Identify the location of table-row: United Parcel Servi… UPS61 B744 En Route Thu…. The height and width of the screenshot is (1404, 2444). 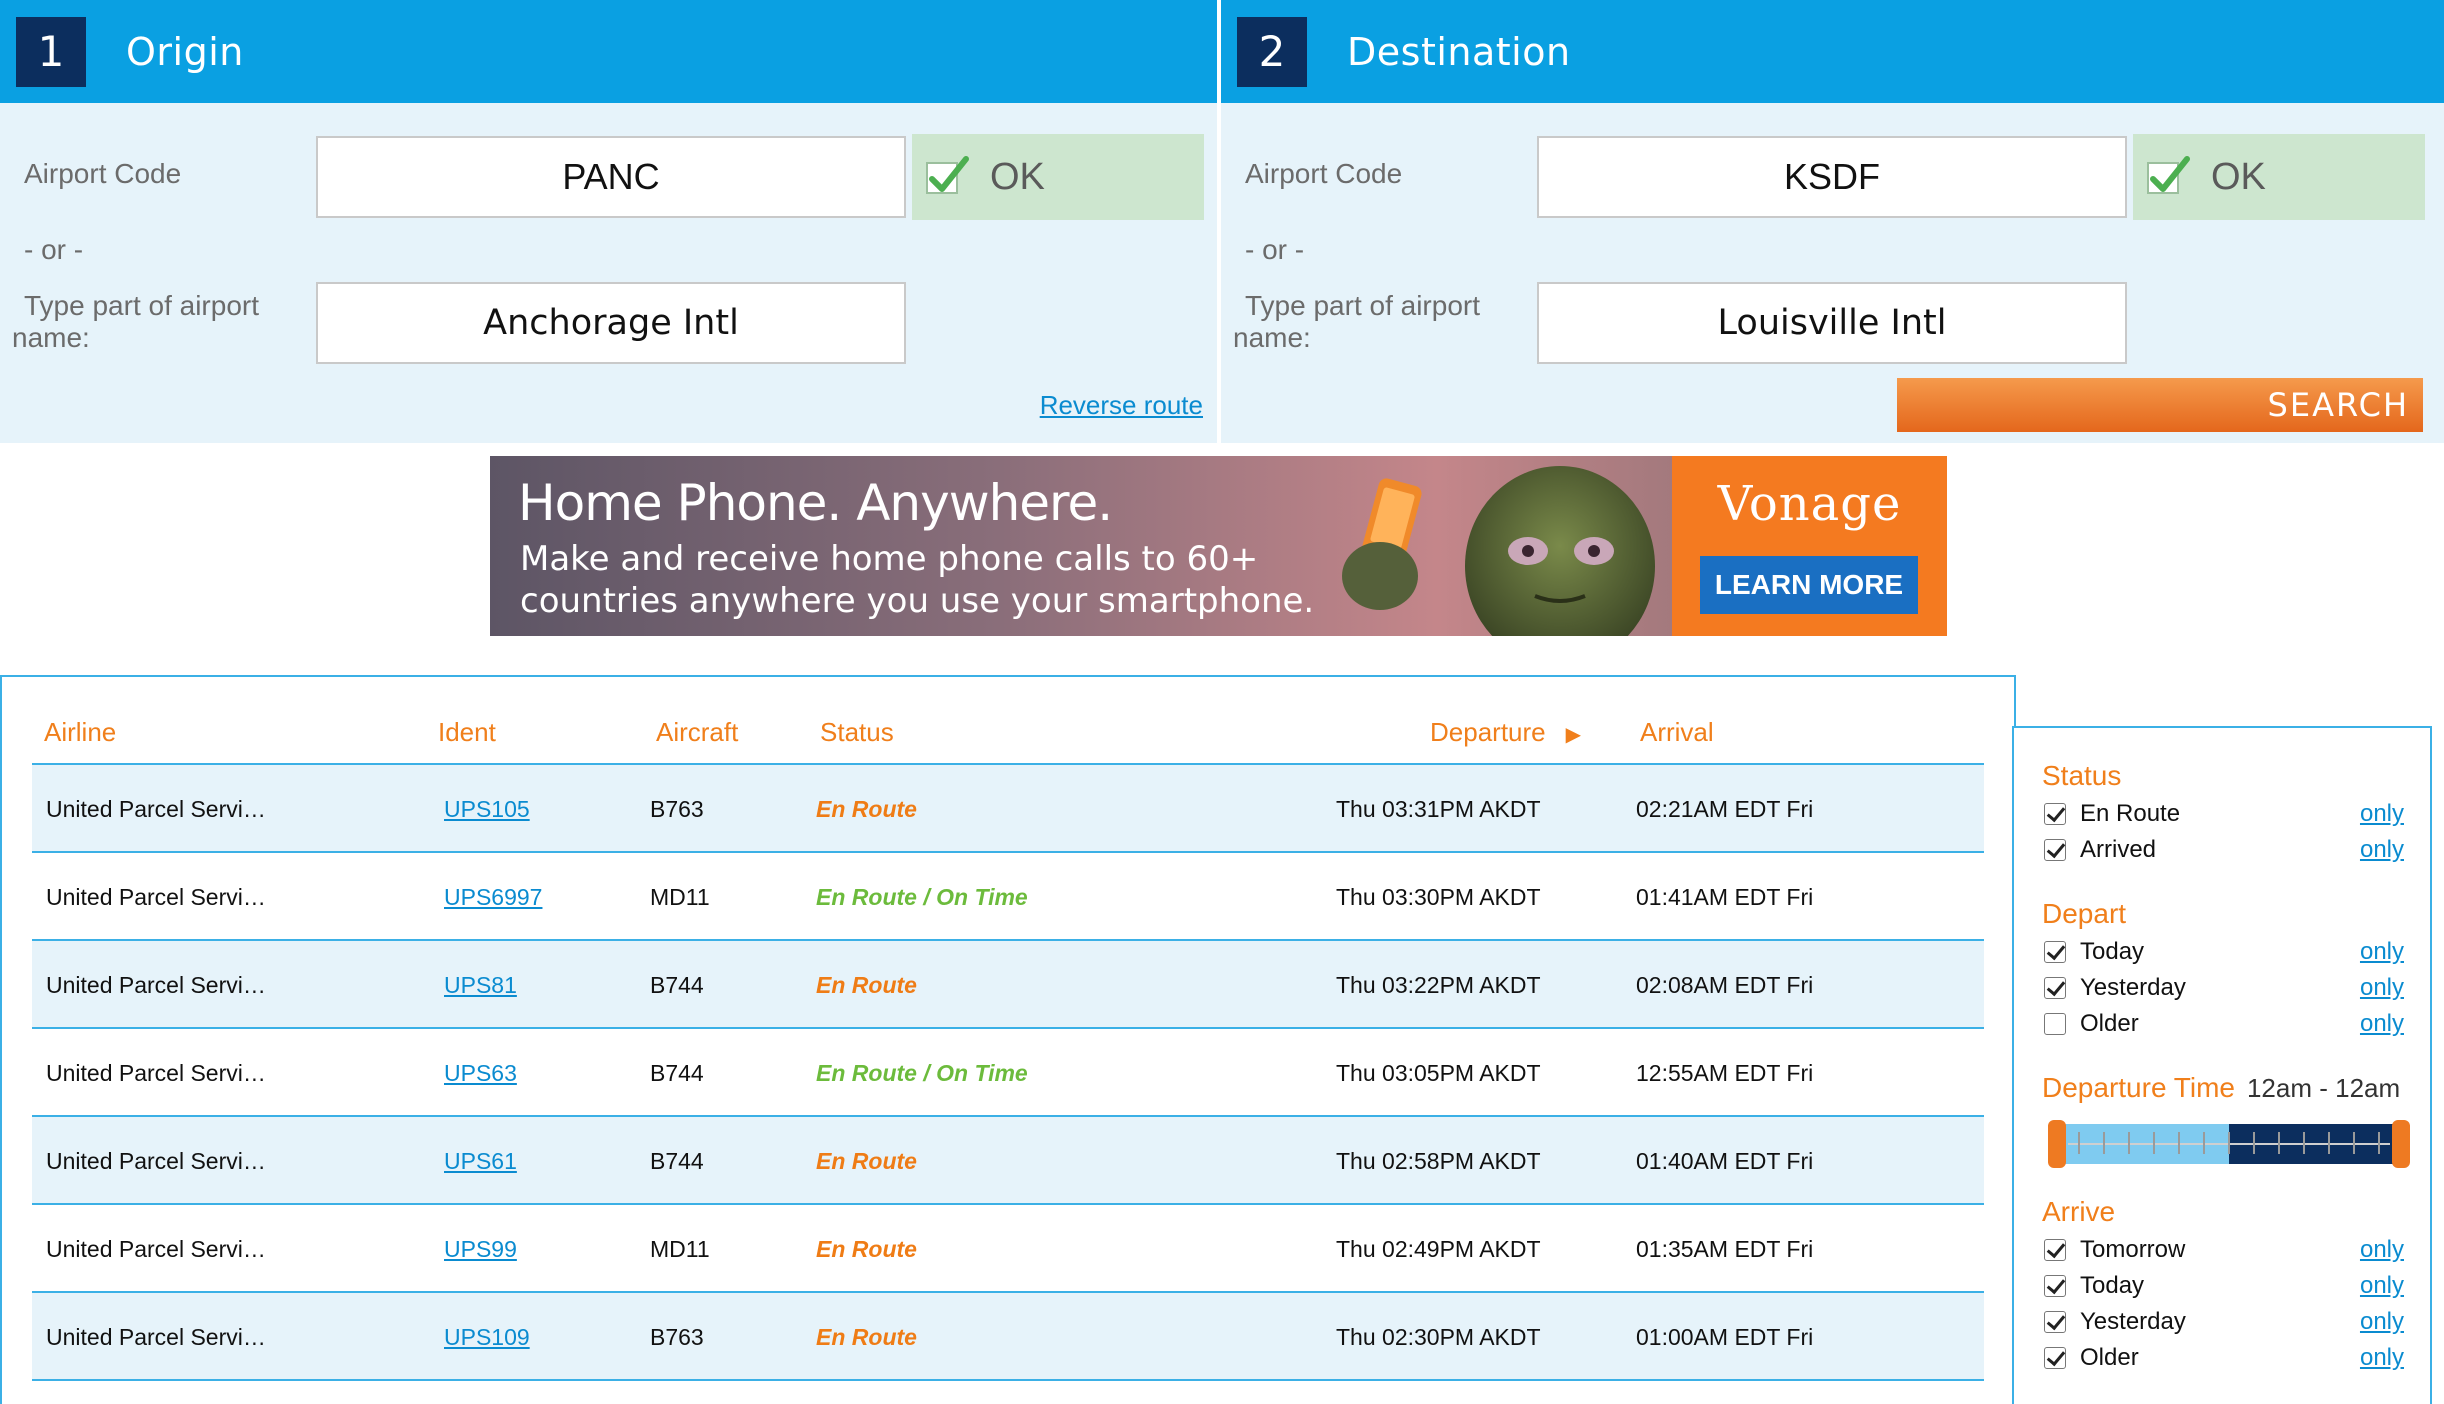
(1008, 1161).